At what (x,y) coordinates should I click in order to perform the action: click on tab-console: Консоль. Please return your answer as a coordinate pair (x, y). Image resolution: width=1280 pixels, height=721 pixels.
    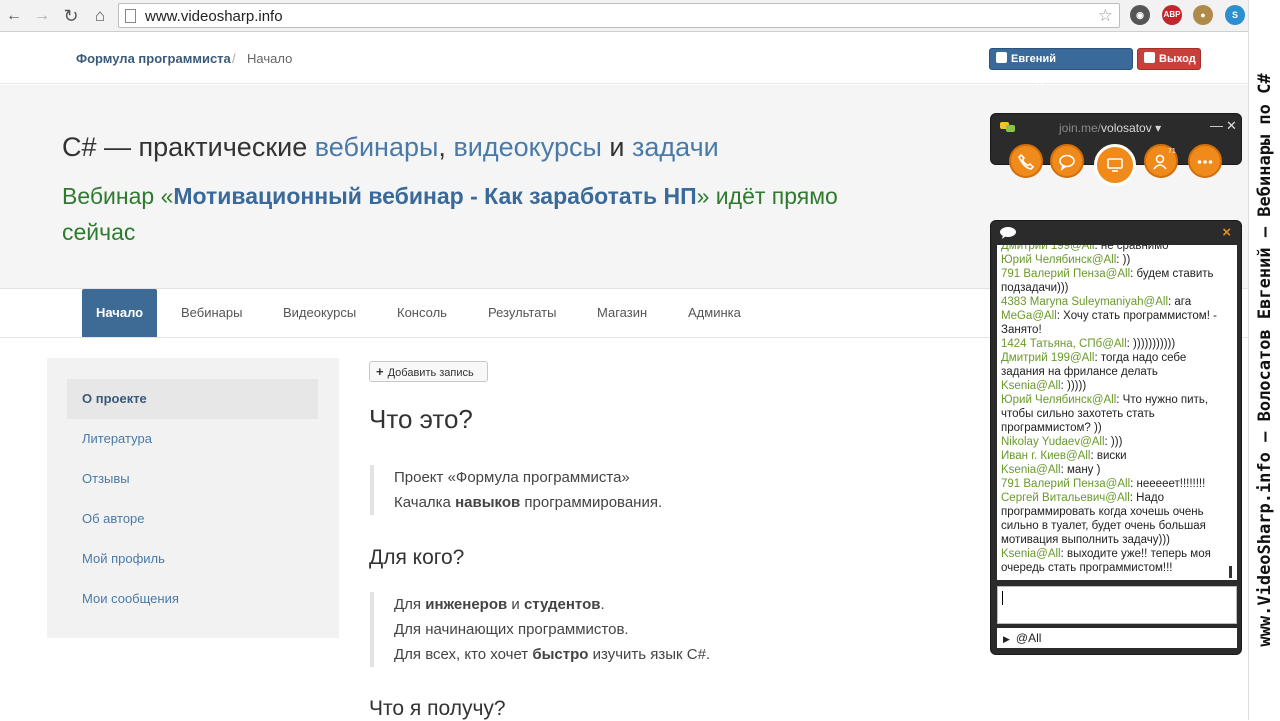
    Looking at the image, I should click on (422, 313).